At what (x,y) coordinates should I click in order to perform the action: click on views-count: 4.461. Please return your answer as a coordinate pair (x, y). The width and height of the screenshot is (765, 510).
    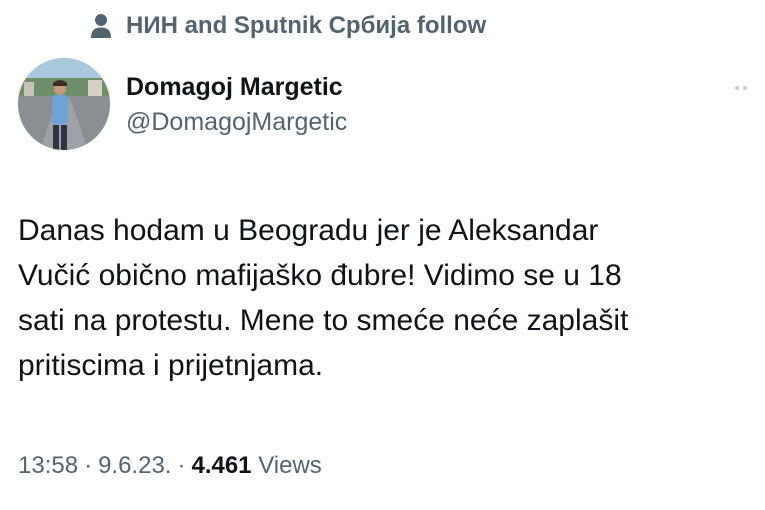
    Looking at the image, I should click on (221, 465).